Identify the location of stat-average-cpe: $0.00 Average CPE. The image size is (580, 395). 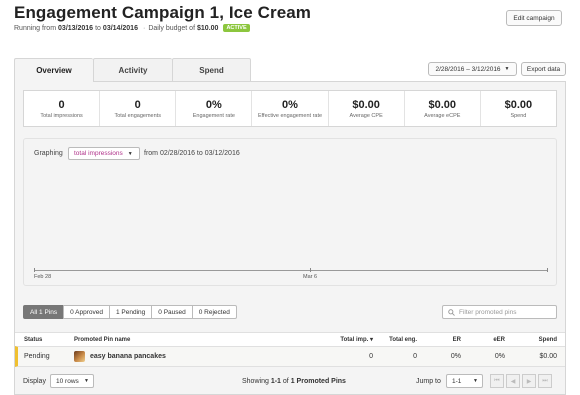
(367, 108).